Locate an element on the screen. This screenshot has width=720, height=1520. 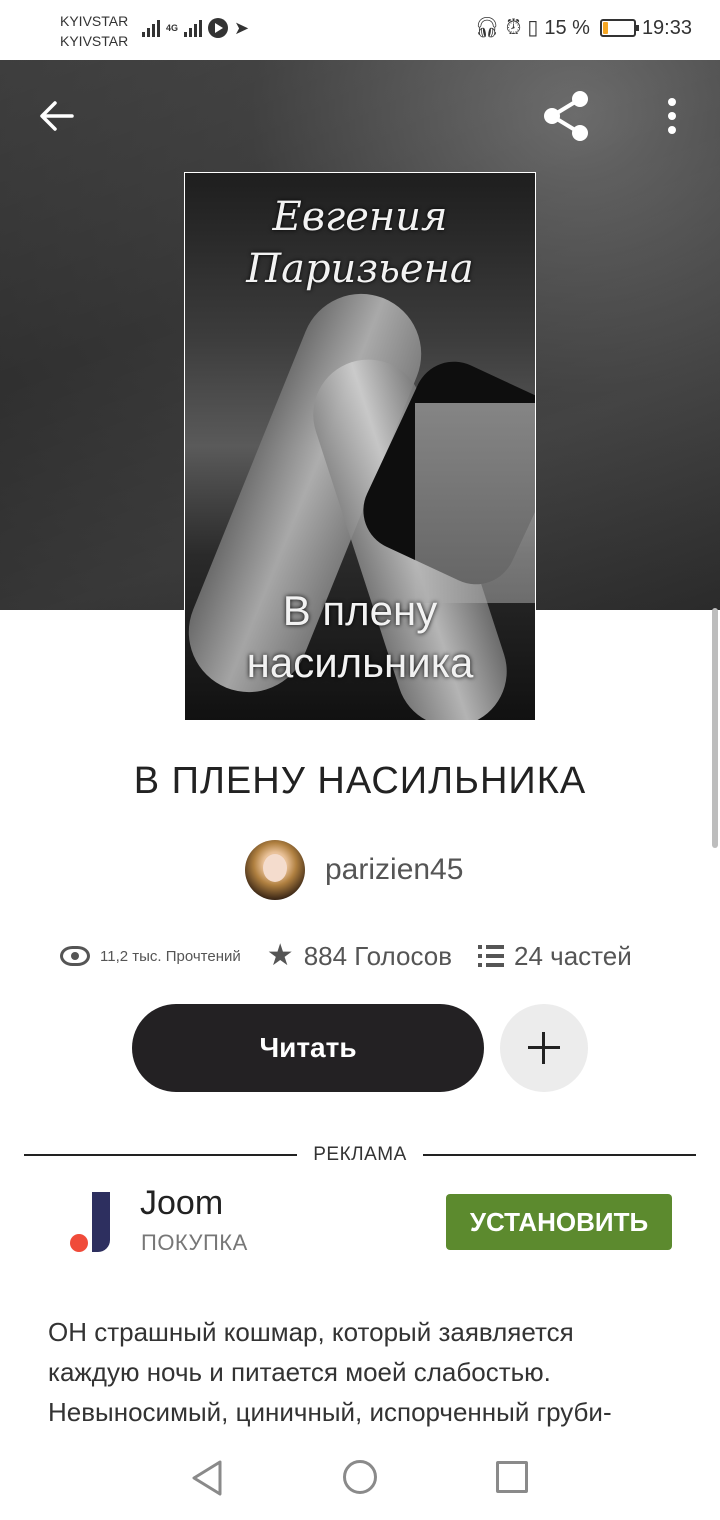
ad-label: РЕКЛАМА is located at coordinates (360, 1154).